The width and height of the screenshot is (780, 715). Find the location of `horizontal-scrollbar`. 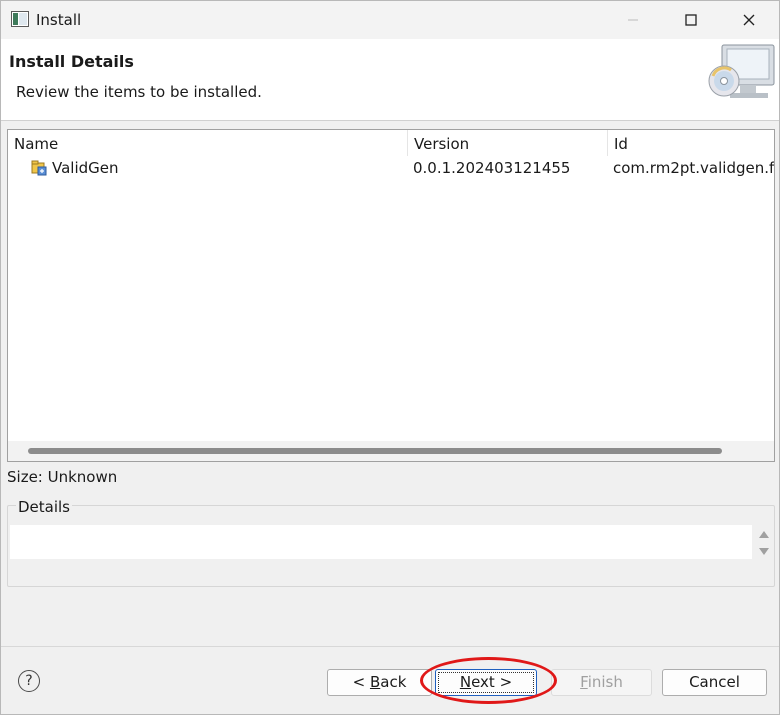

horizontal-scrollbar is located at coordinates (391, 451).